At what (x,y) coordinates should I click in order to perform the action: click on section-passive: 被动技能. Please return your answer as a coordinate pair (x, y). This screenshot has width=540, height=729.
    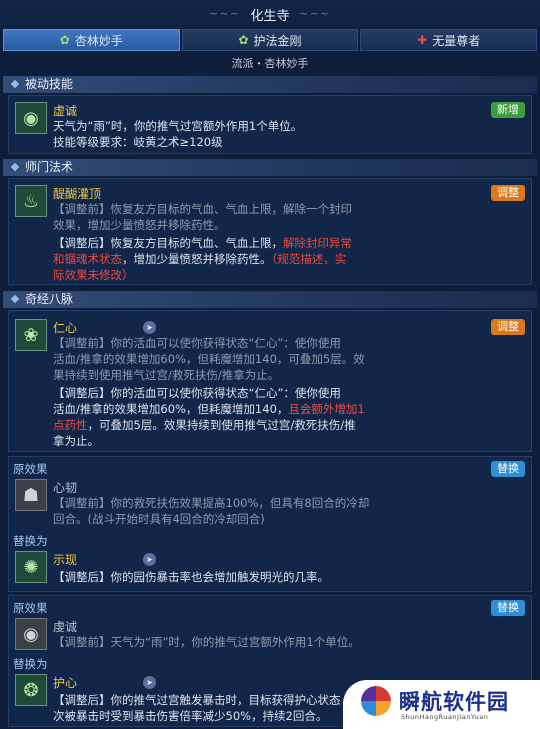
    Looking at the image, I should click on (270, 84).